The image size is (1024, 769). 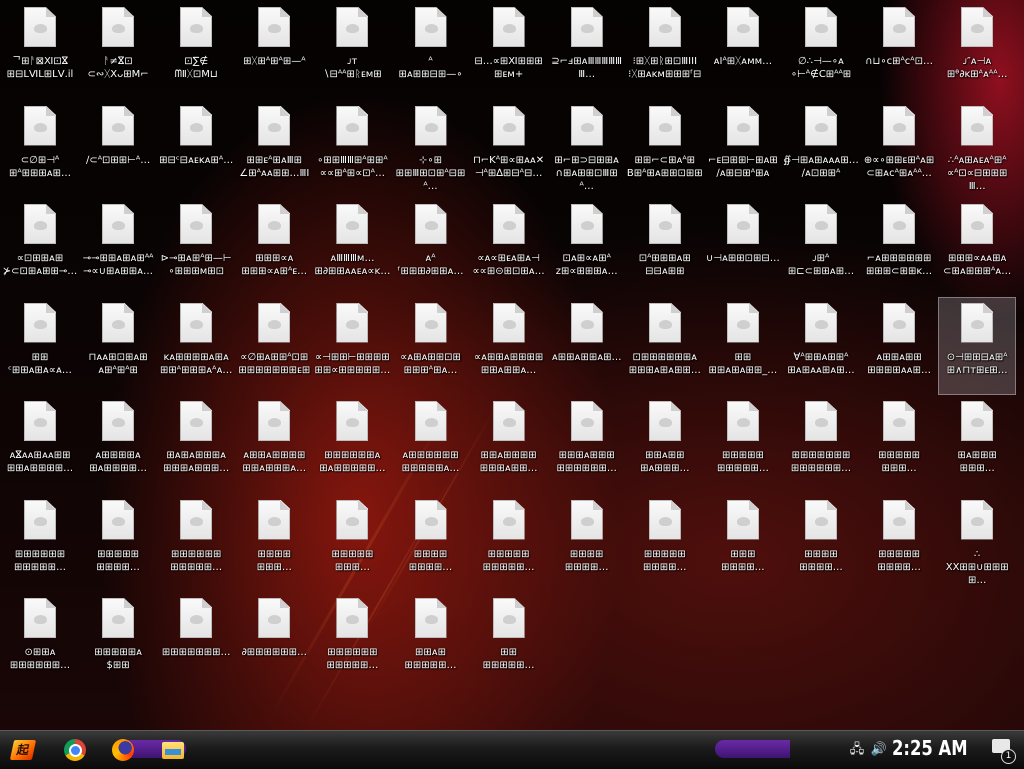 I want to click on network-icon: 🖧, so click(x=857, y=750).